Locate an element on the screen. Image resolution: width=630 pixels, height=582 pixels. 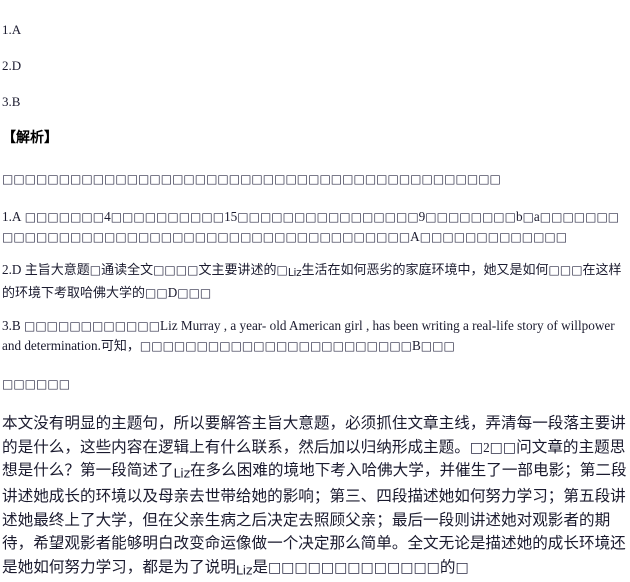
text-run-cjk: 是 is located at coordinates (260, 566).